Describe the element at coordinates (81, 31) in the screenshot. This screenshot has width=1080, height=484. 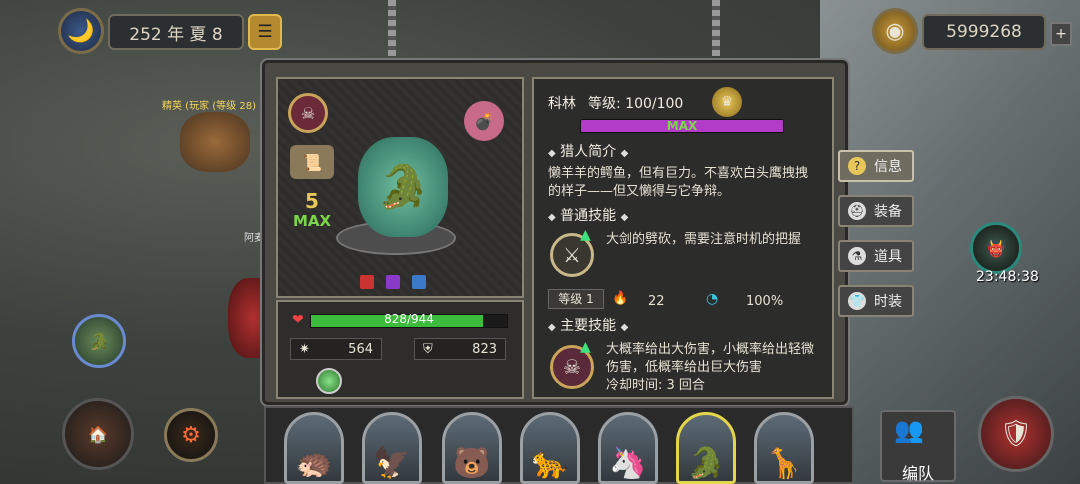
I see `season-clock-icon: 🌙` at that location.